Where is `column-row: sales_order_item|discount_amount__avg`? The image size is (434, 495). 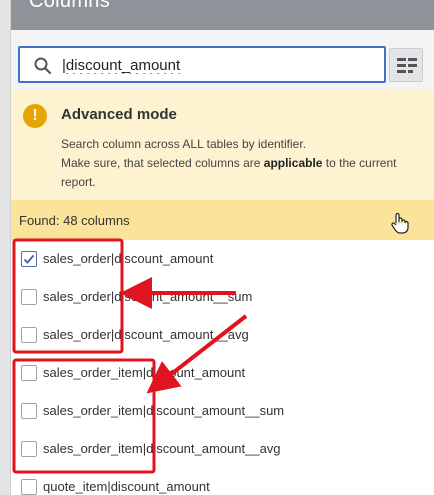 column-row: sales_order_item|discount_amount__avg is located at coordinates (222, 449).